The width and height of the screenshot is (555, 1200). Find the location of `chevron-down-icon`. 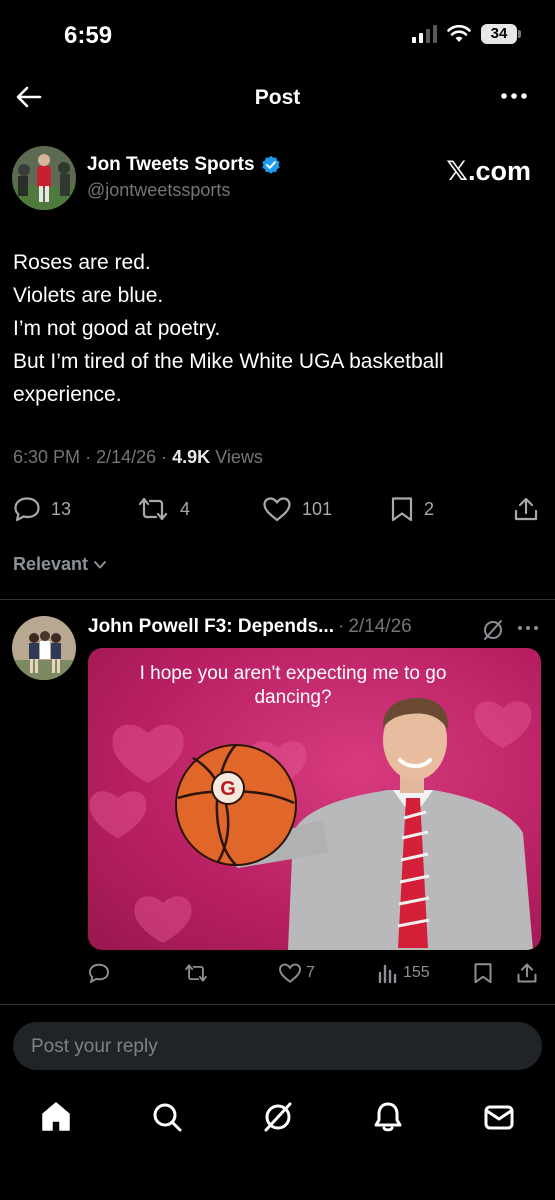

chevron-down-icon is located at coordinates (100, 564).